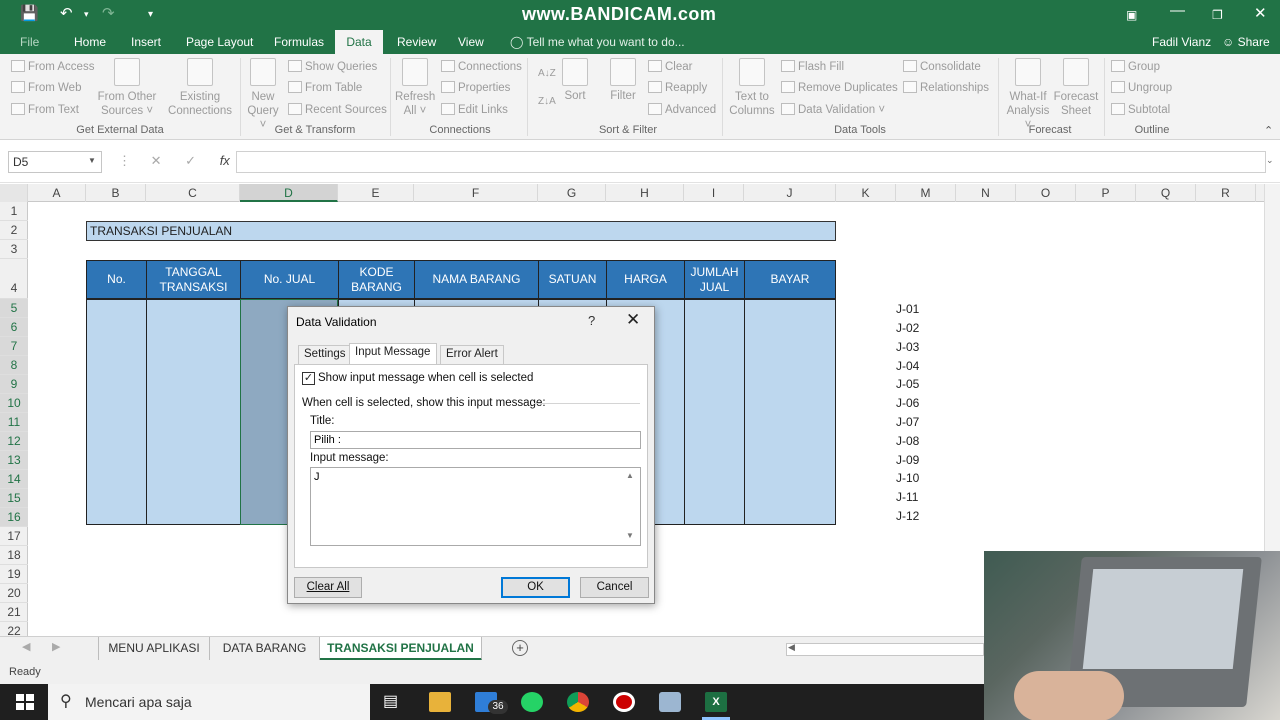  Describe the element at coordinates (572, 193) in the screenshot. I see `column-header: G` at that location.